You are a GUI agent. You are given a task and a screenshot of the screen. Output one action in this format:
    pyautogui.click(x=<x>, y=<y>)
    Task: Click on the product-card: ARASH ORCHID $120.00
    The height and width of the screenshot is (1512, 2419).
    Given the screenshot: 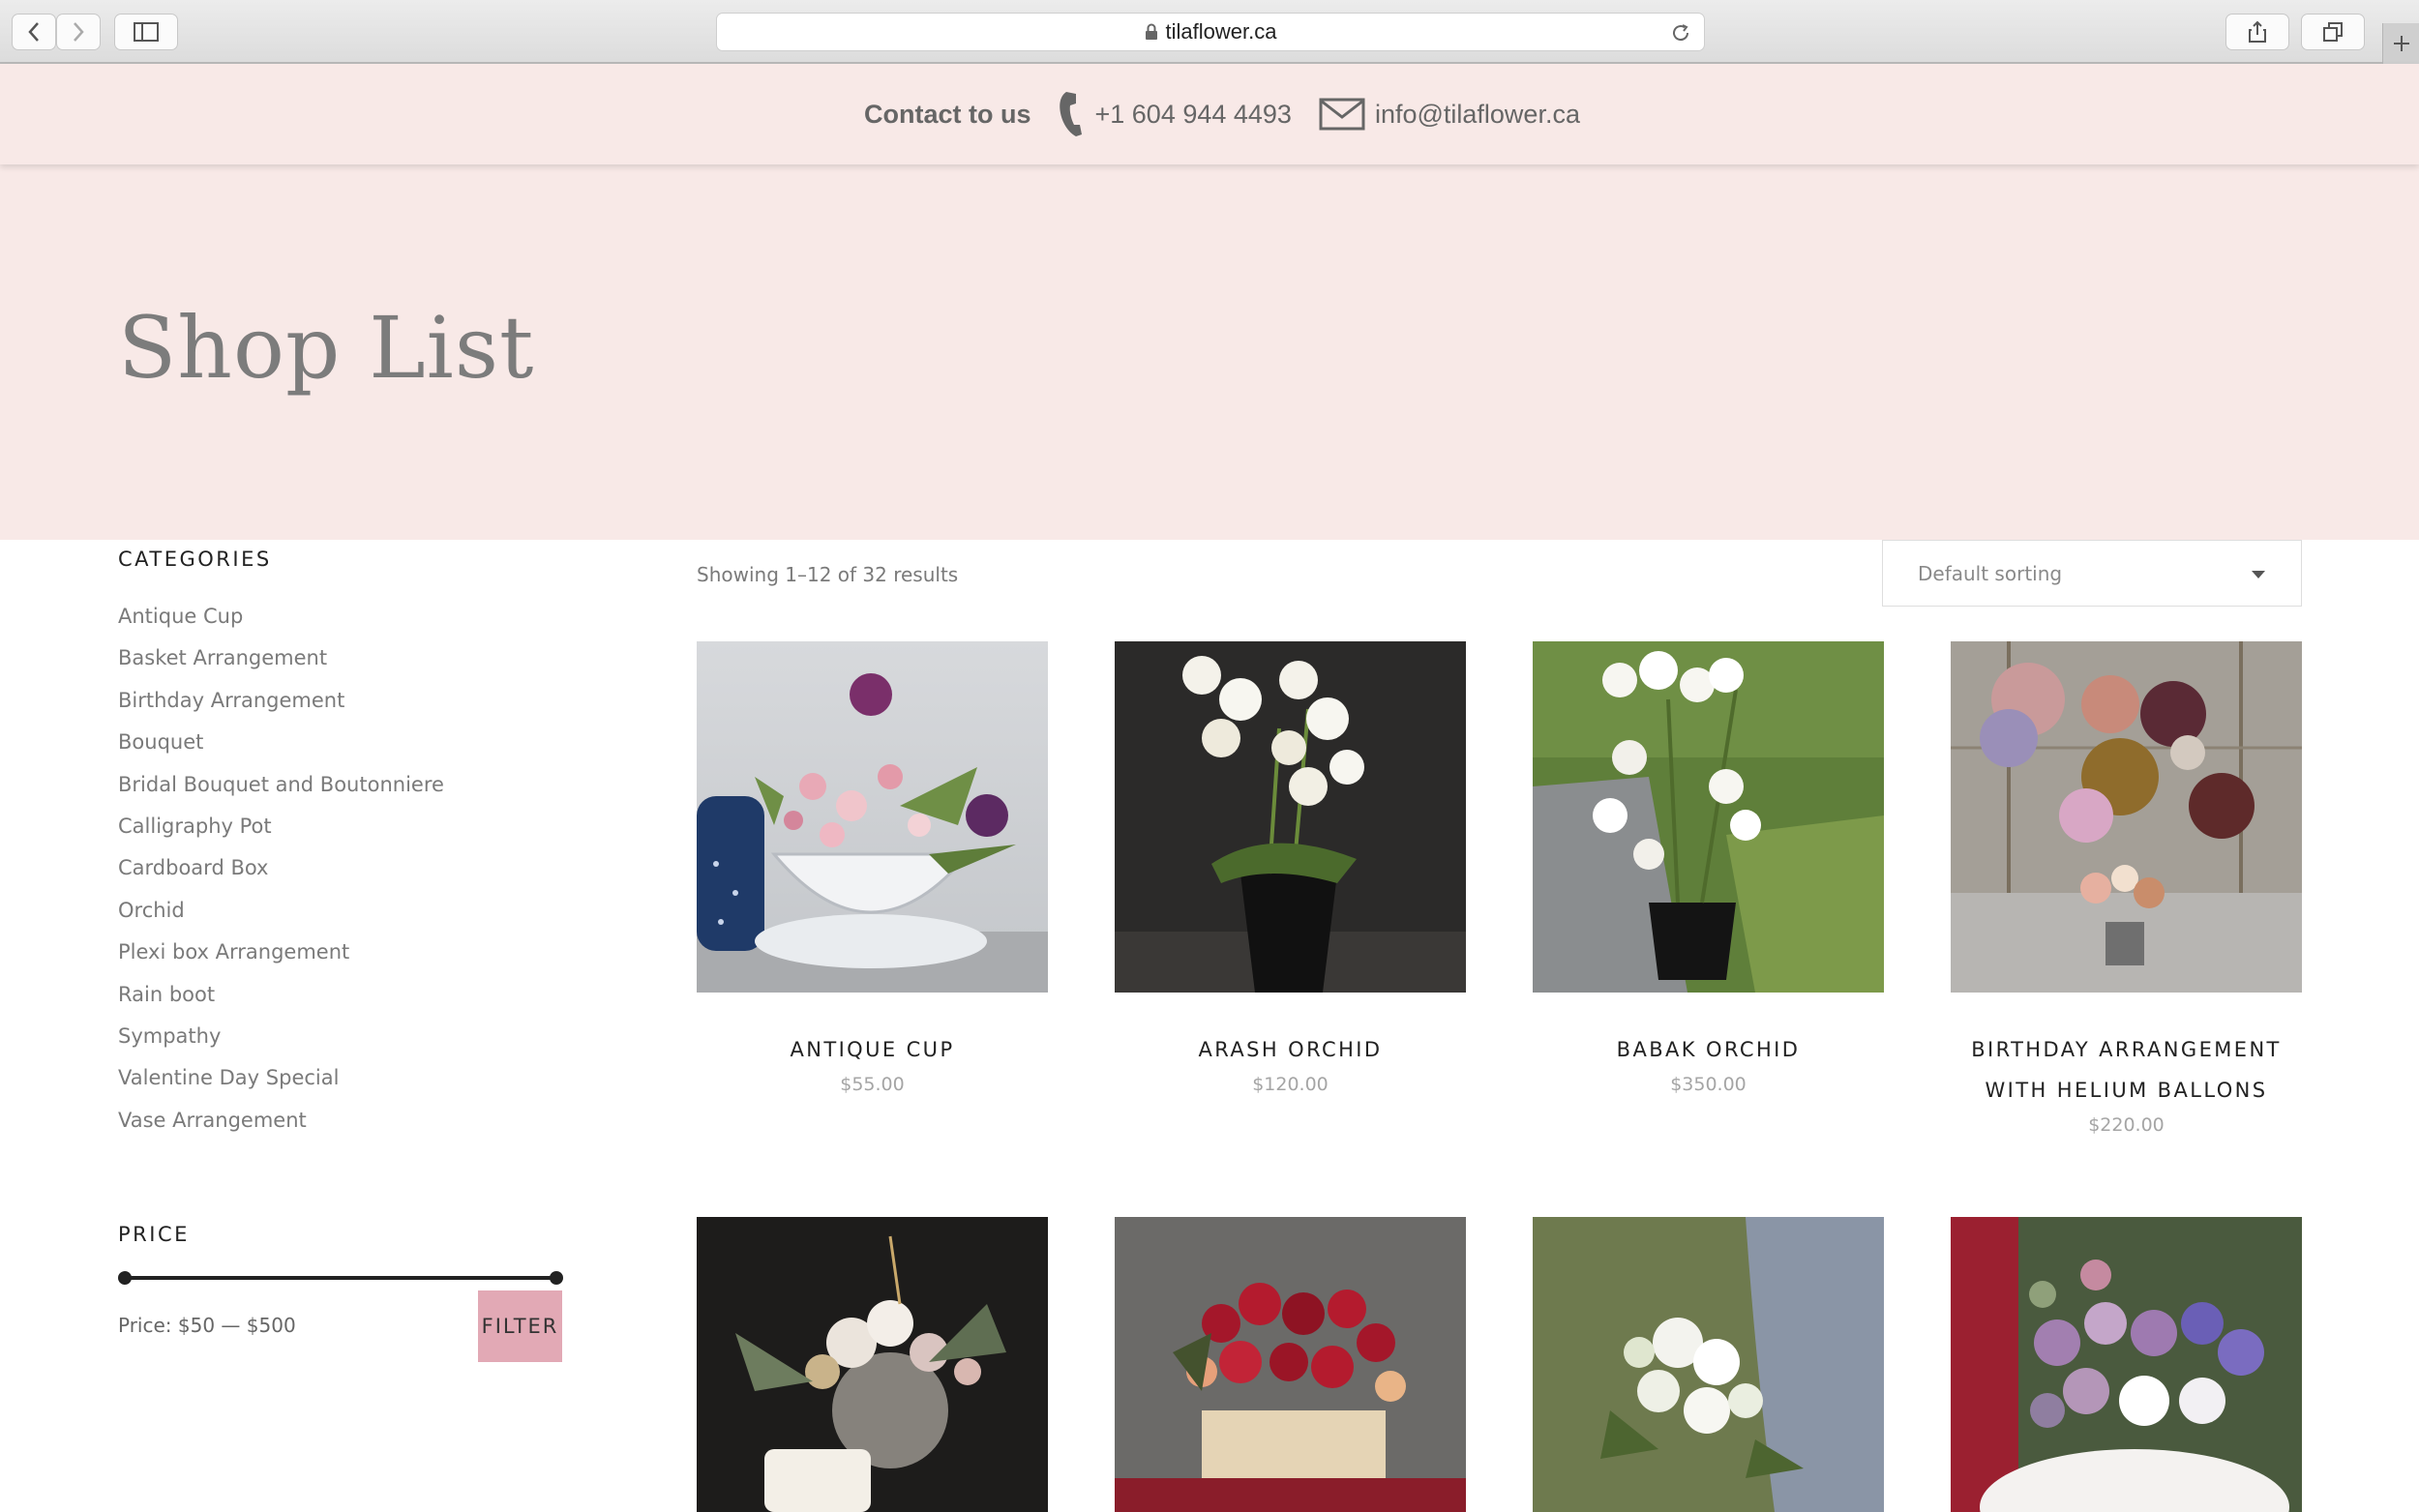 What is the action you would take?
    pyautogui.click(x=1291, y=869)
    